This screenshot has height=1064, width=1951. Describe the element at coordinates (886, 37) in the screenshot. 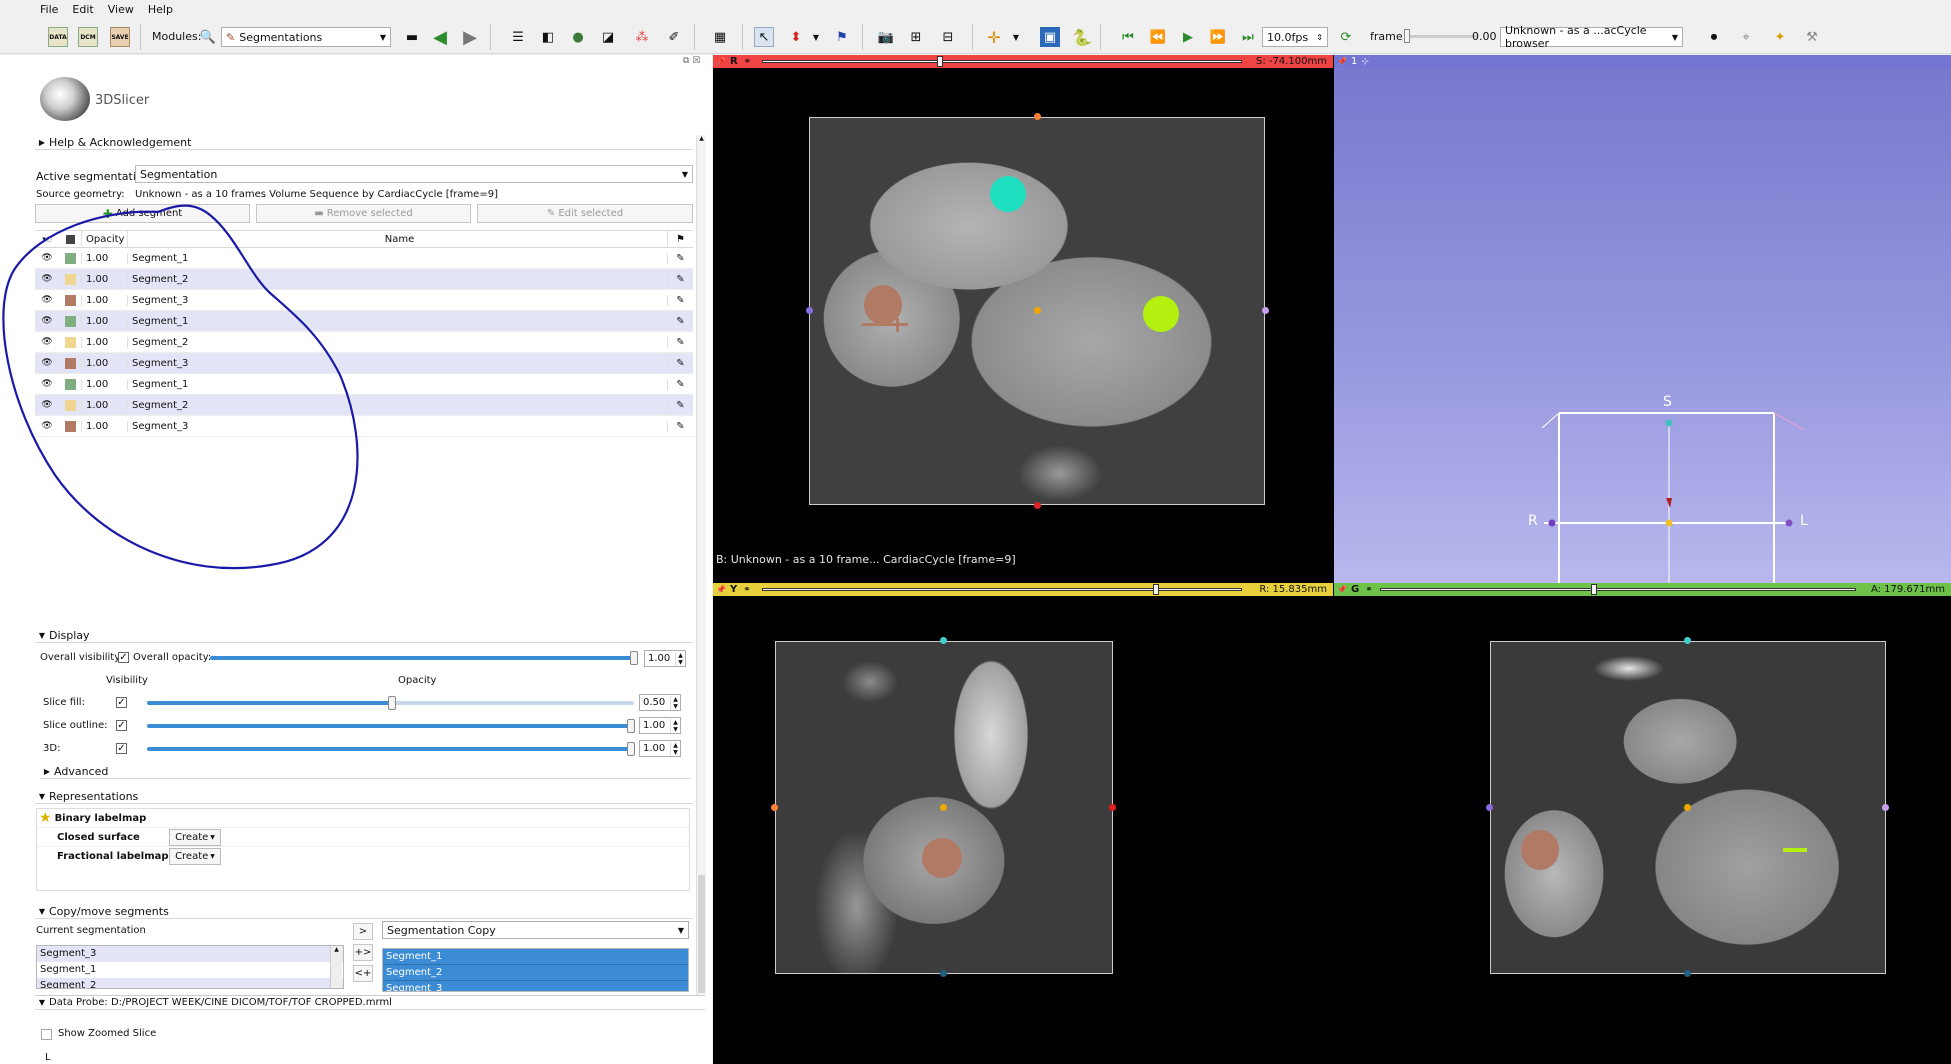

I see `screenshot-icon: 📷` at that location.